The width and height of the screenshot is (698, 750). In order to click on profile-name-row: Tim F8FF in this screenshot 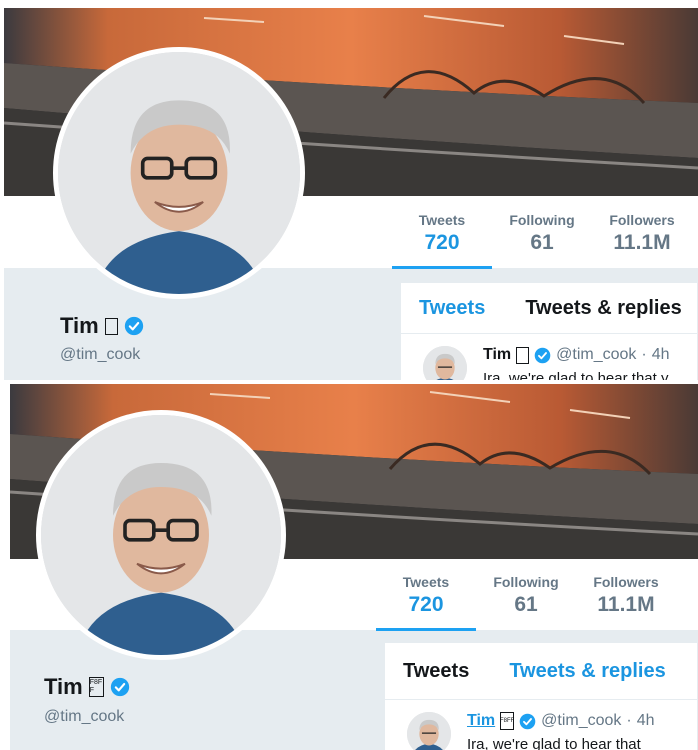, I will do `click(87, 687)`.